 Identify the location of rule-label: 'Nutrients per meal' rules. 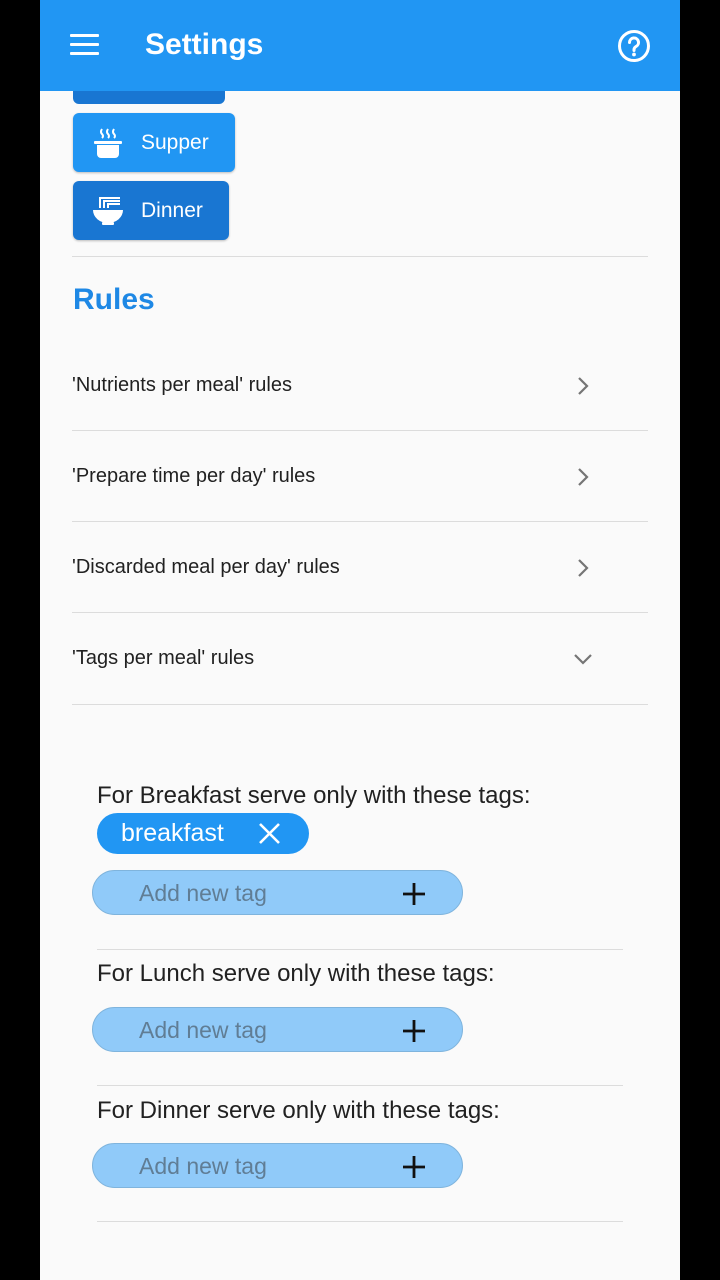
(182, 385).